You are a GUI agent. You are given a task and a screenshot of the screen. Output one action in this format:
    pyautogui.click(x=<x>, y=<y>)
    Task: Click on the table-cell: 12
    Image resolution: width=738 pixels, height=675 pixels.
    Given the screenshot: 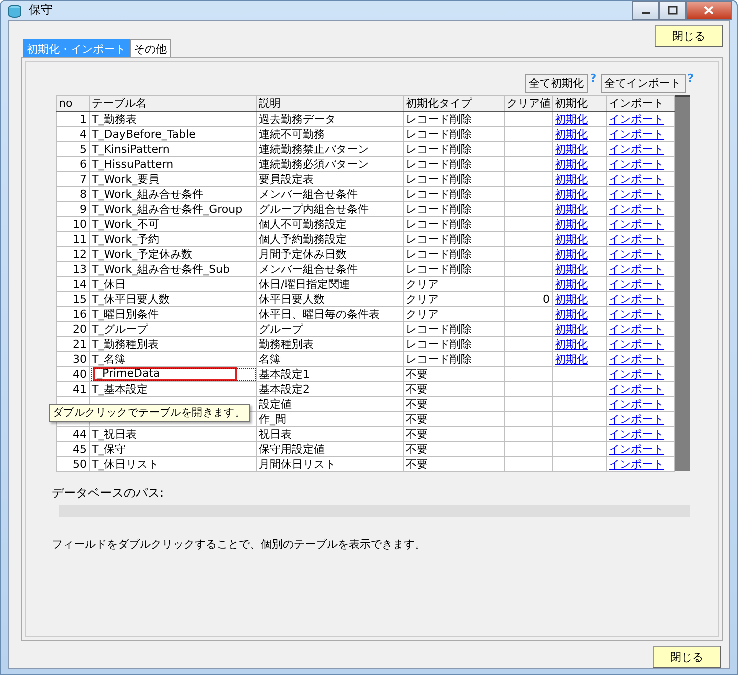 What is the action you would take?
    pyautogui.click(x=73, y=254)
    